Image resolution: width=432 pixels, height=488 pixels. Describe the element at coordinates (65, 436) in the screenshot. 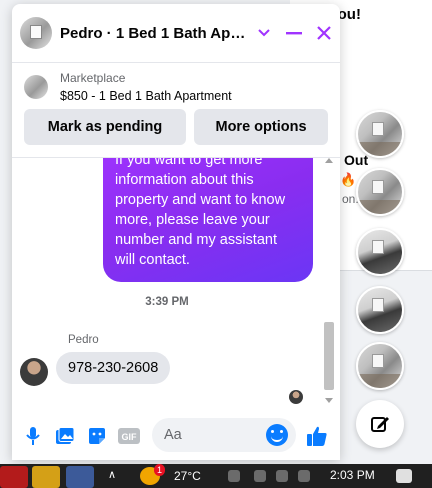

I see `photo-icon` at that location.